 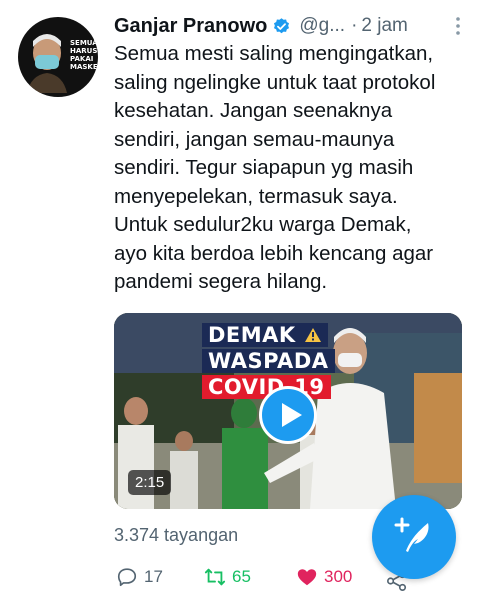 What do you see at coordinates (275, 82) in the screenshot?
I see `tweet-text-line: saling ngelingke untuk taat protokol` at bounding box center [275, 82].